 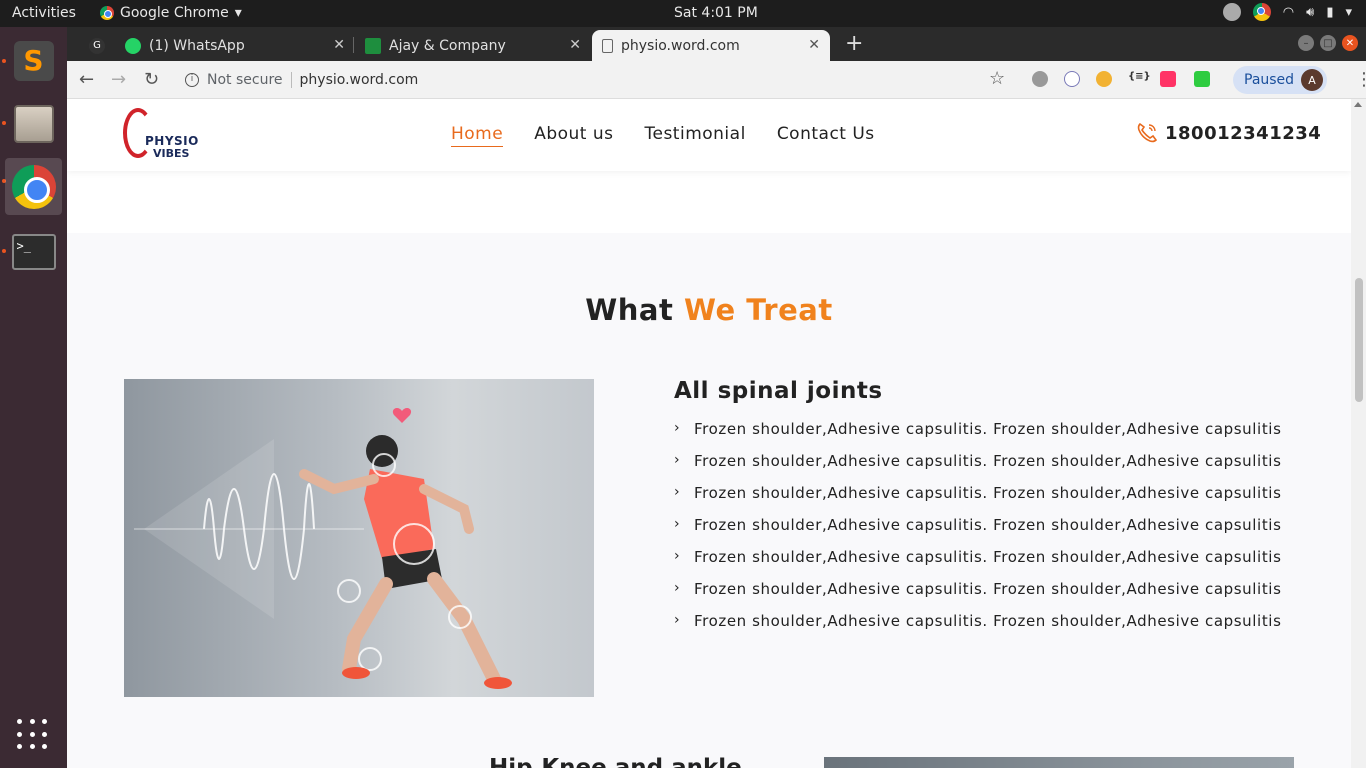 What do you see at coordinates (1358, 433) in the screenshot?
I see `page-scrollbar` at bounding box center [1358, 433].